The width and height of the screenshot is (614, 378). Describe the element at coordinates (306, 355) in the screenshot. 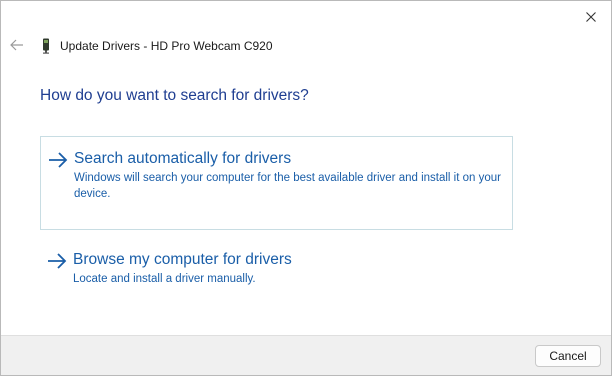

I see `dialog-footer: Cancel` at that location.